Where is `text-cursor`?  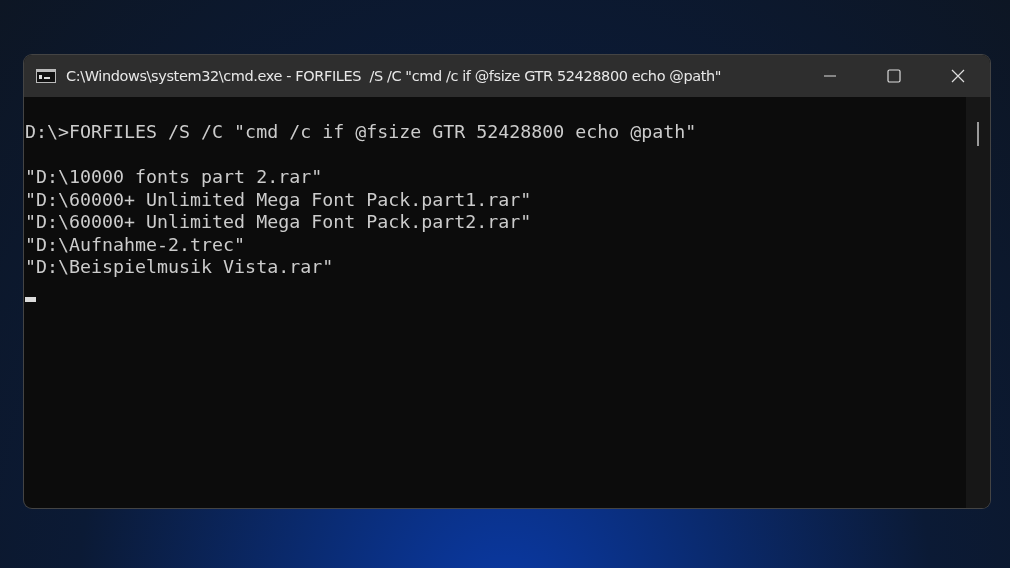 text-cursor is located at coordinates (30, 299).